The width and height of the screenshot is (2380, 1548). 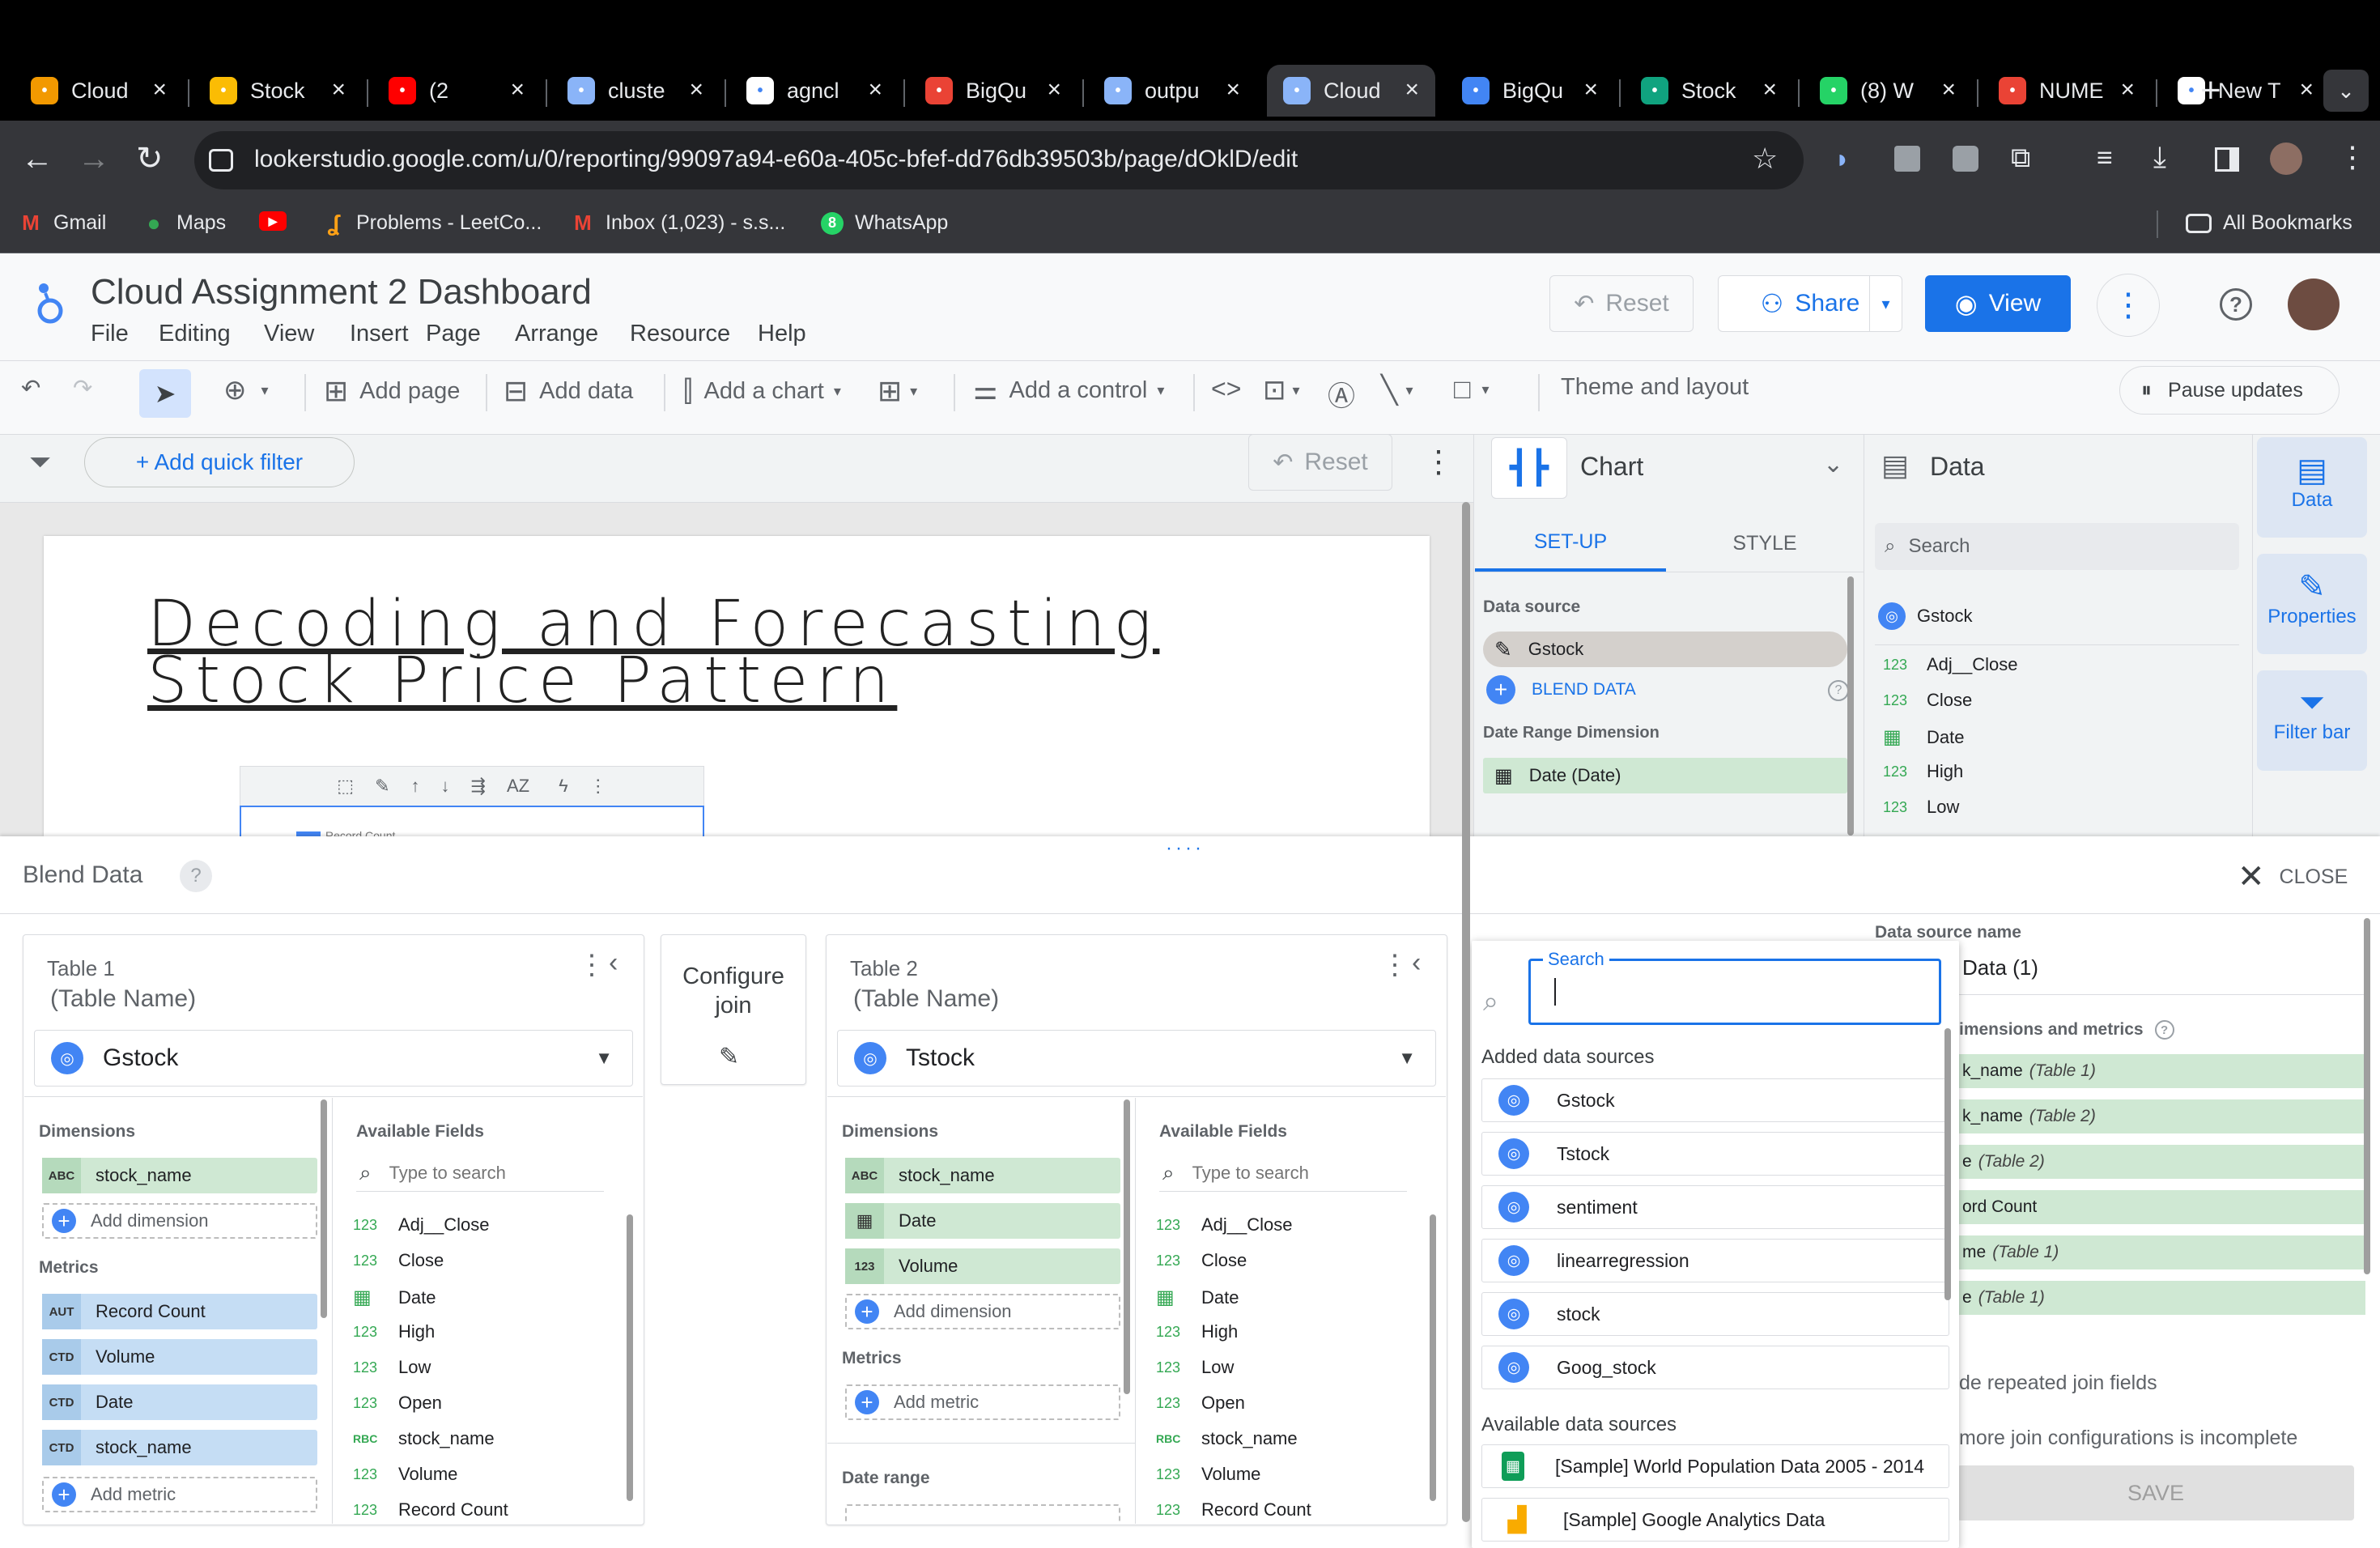 I want to click on metric-chip: CTD Volume, so click(x=179, y=1357).